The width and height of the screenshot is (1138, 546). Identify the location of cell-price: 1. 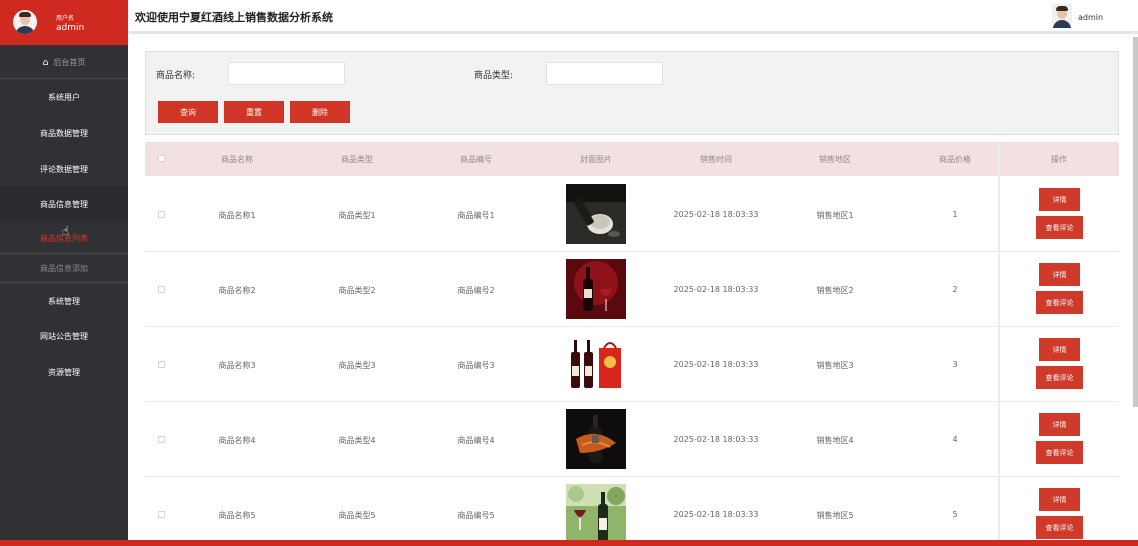
(955, 214).